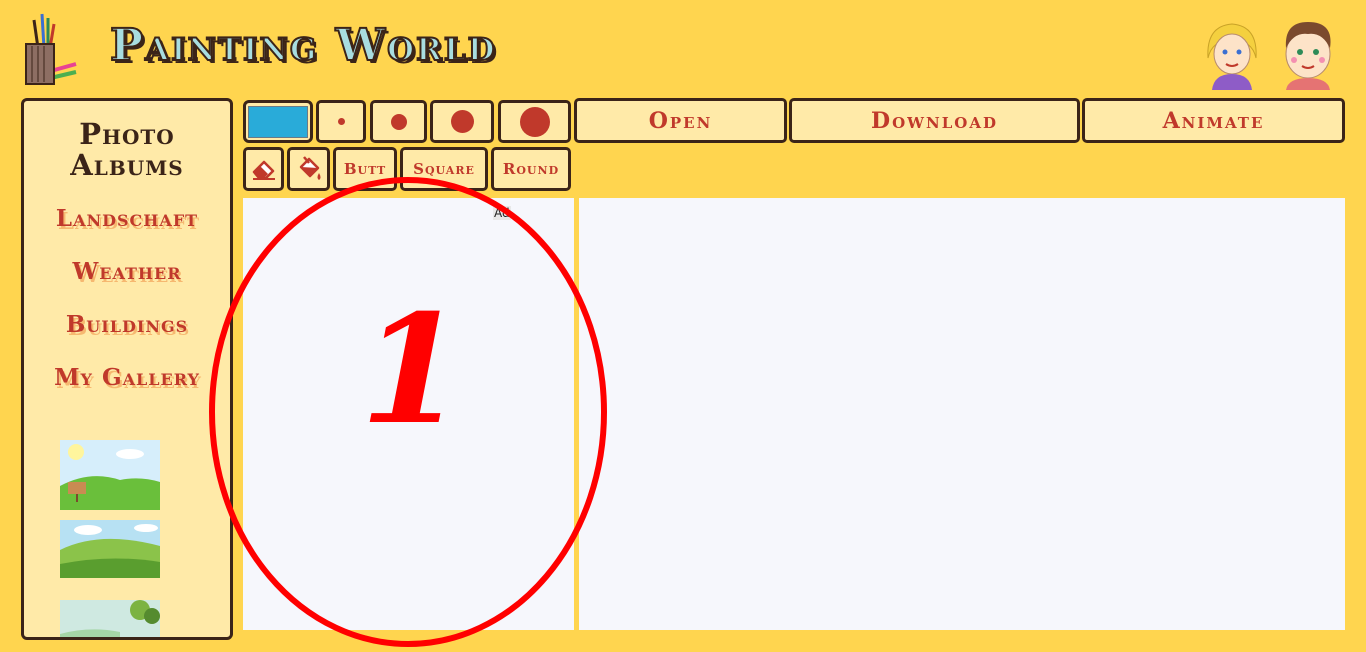  Describe the element at coordinates (127, 324) in the screenshot. I see `album-link-buildings: Buildings` at that location.